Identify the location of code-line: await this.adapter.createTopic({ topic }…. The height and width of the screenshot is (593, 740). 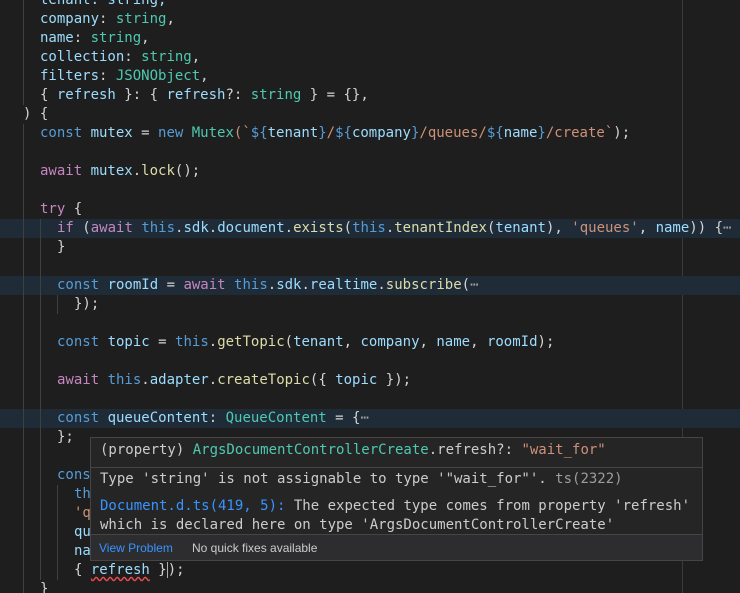
(370, 380).